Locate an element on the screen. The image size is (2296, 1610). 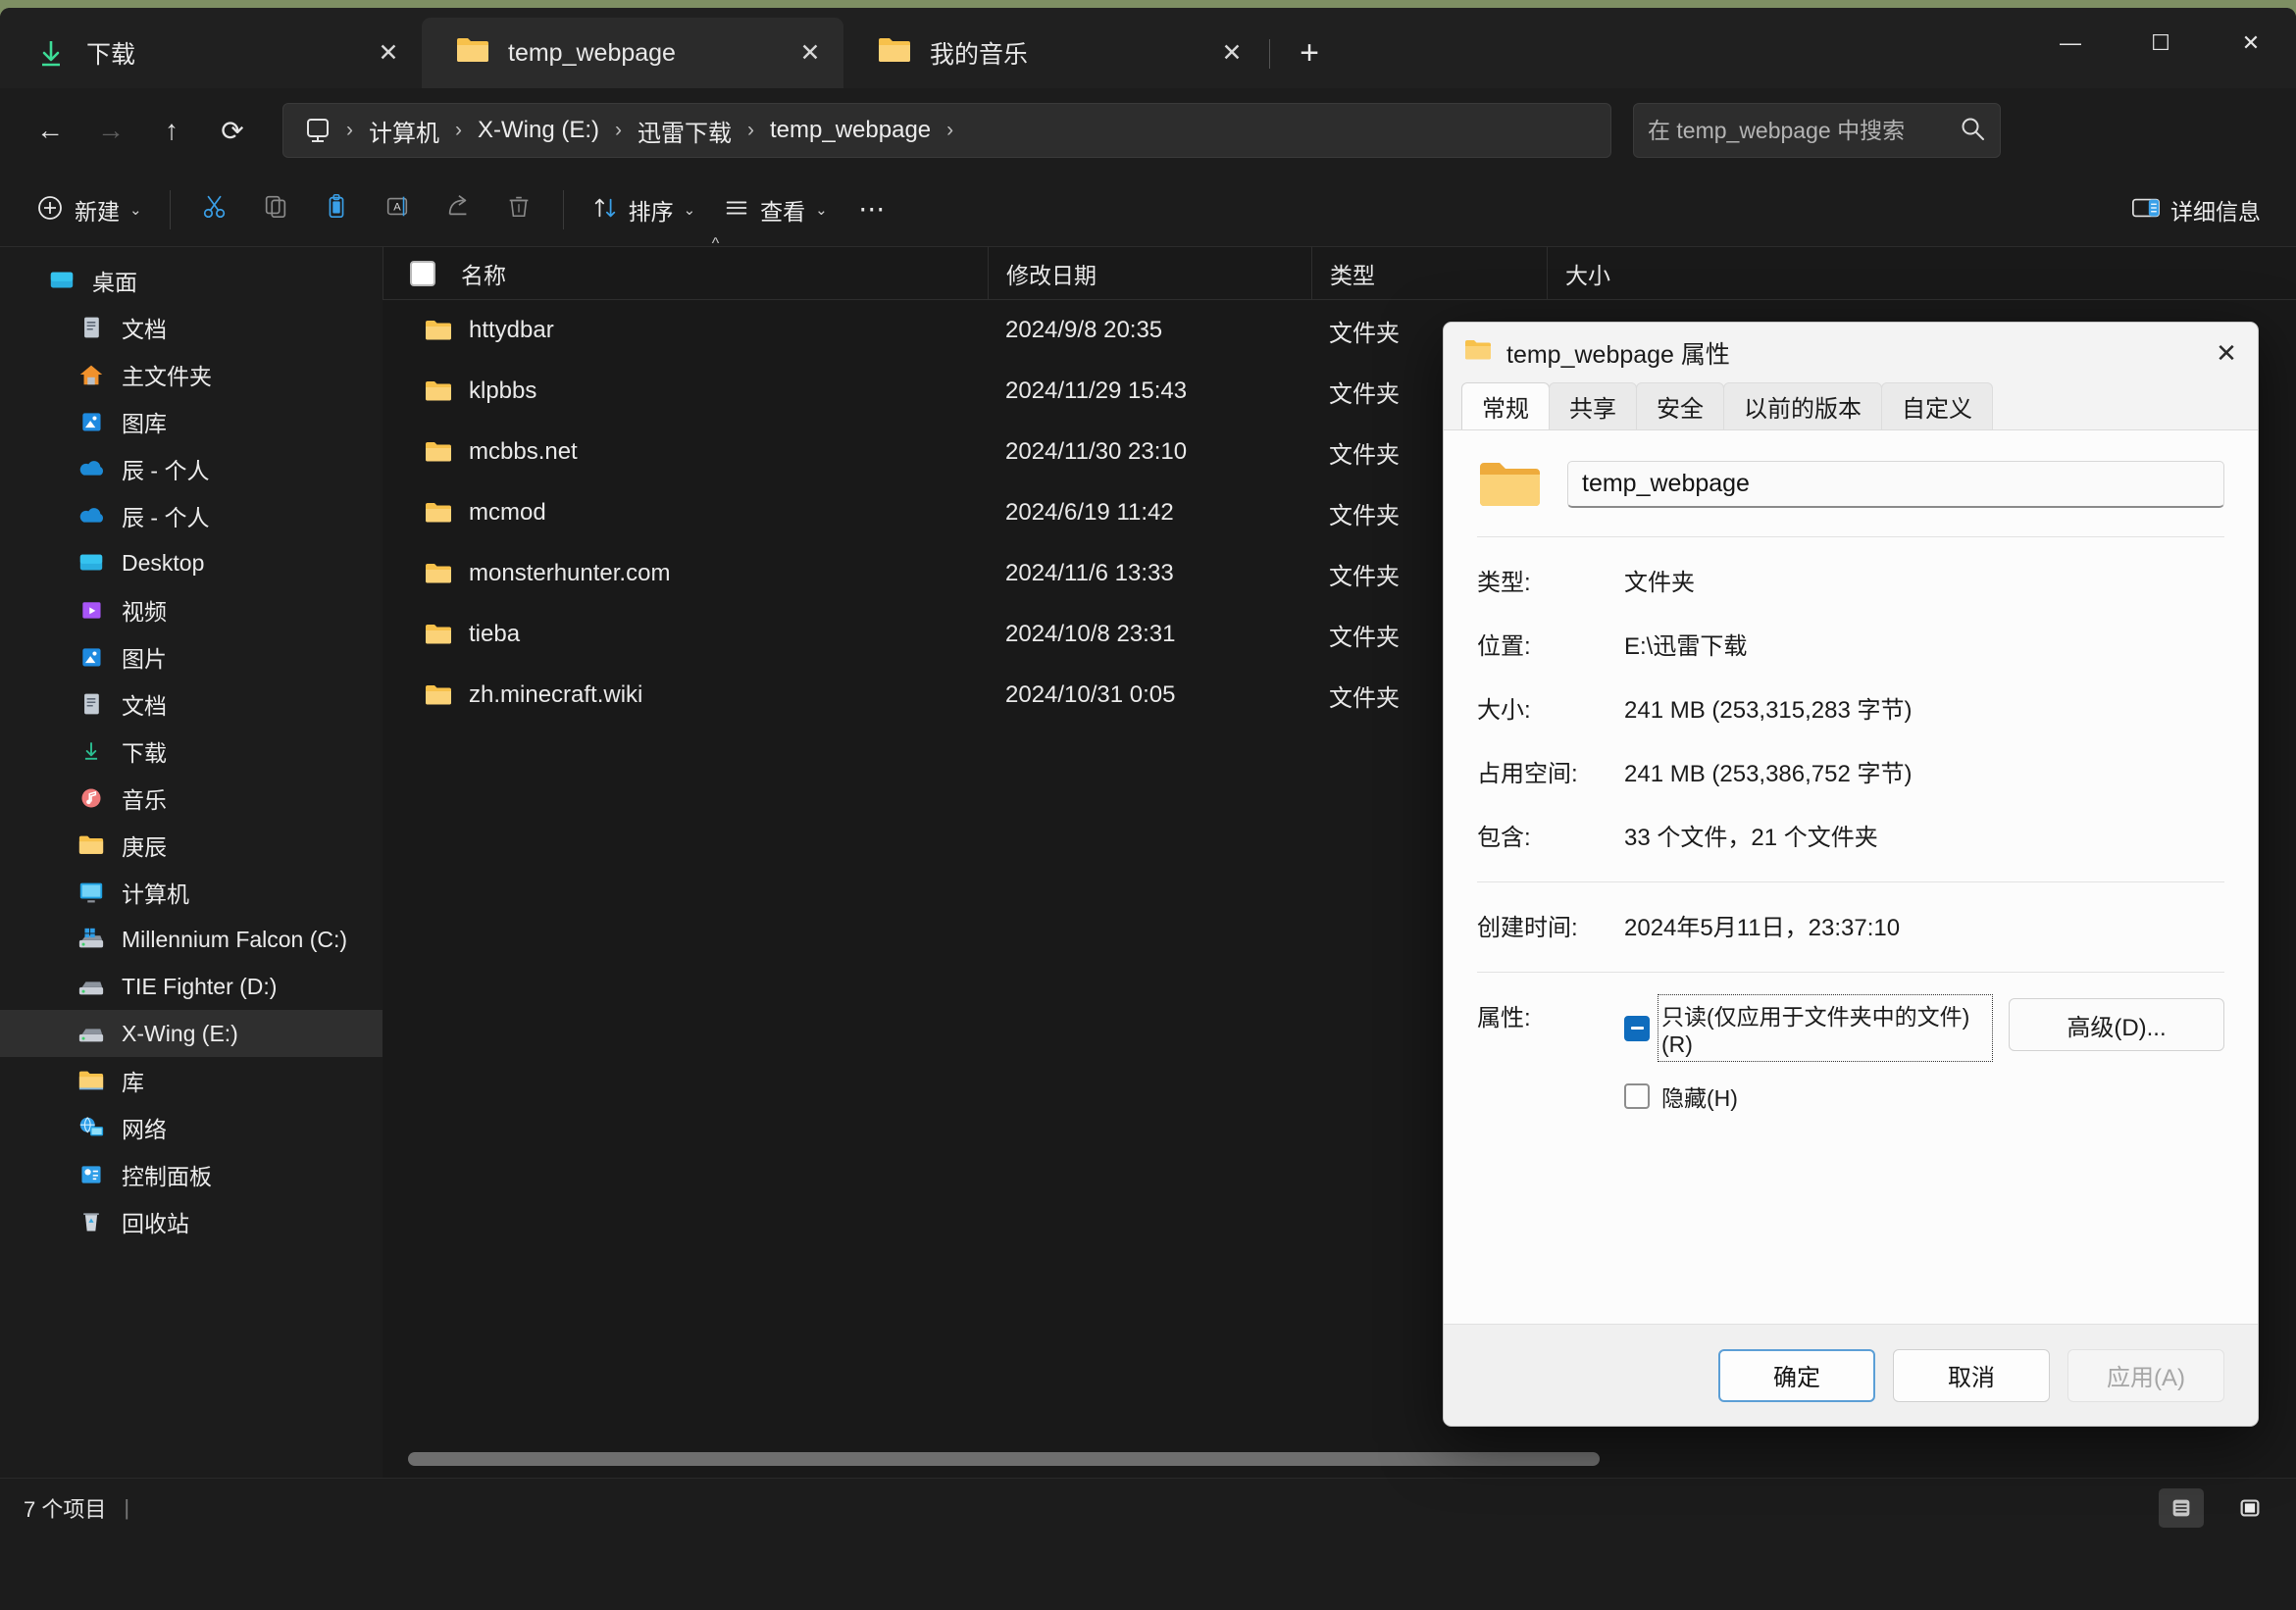
tab-sharing: 共享 is located at coordinates (1593, 405).